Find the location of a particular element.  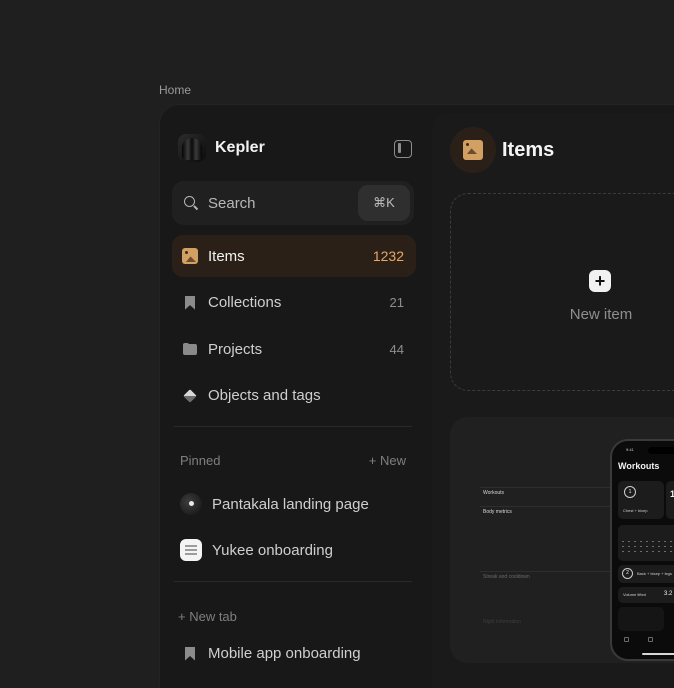

preview-row: Streak and cooldown is located at coordinates (506, 577).